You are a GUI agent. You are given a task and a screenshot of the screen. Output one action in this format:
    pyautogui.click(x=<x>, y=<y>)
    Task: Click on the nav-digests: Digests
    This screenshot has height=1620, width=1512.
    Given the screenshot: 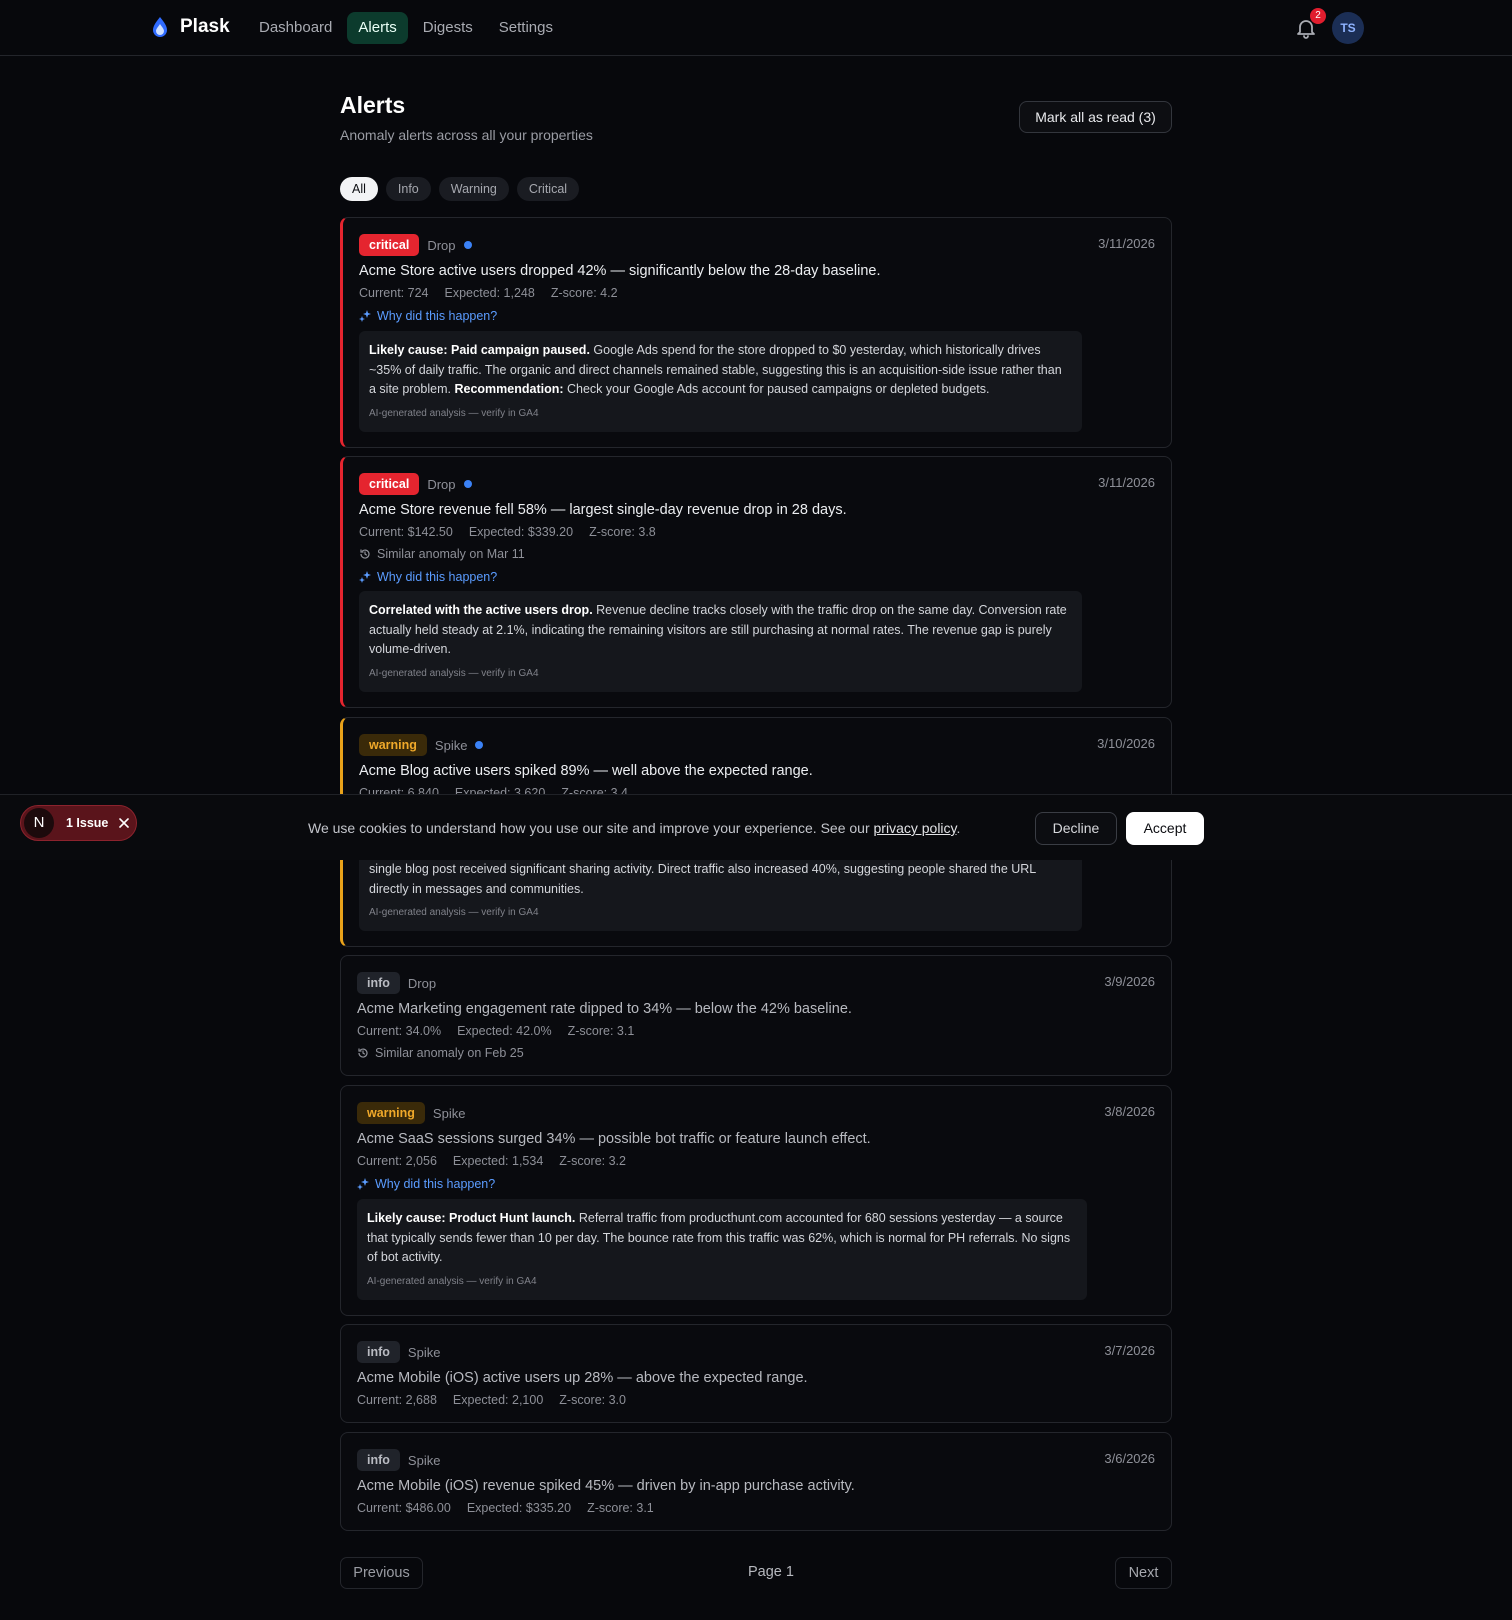 What is the action you would take?
    pyautogui.click(x=448, y=28)
    